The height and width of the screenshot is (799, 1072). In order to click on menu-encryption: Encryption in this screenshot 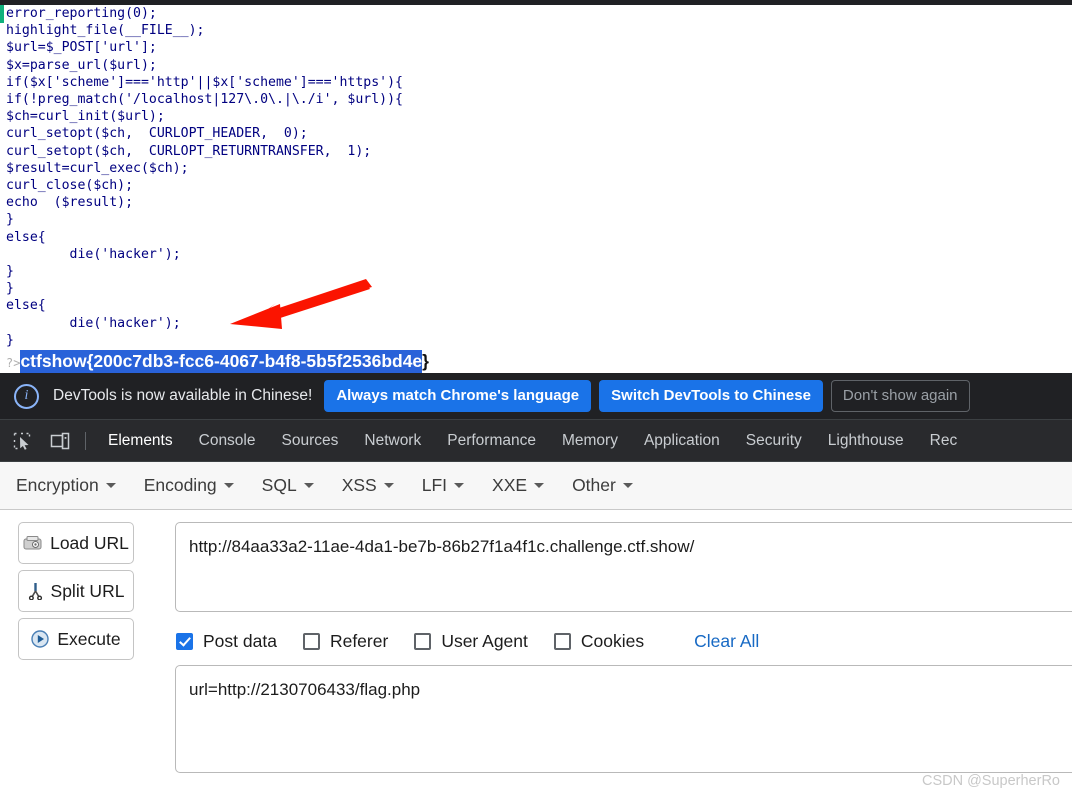, I will do `click(66, 485)`.